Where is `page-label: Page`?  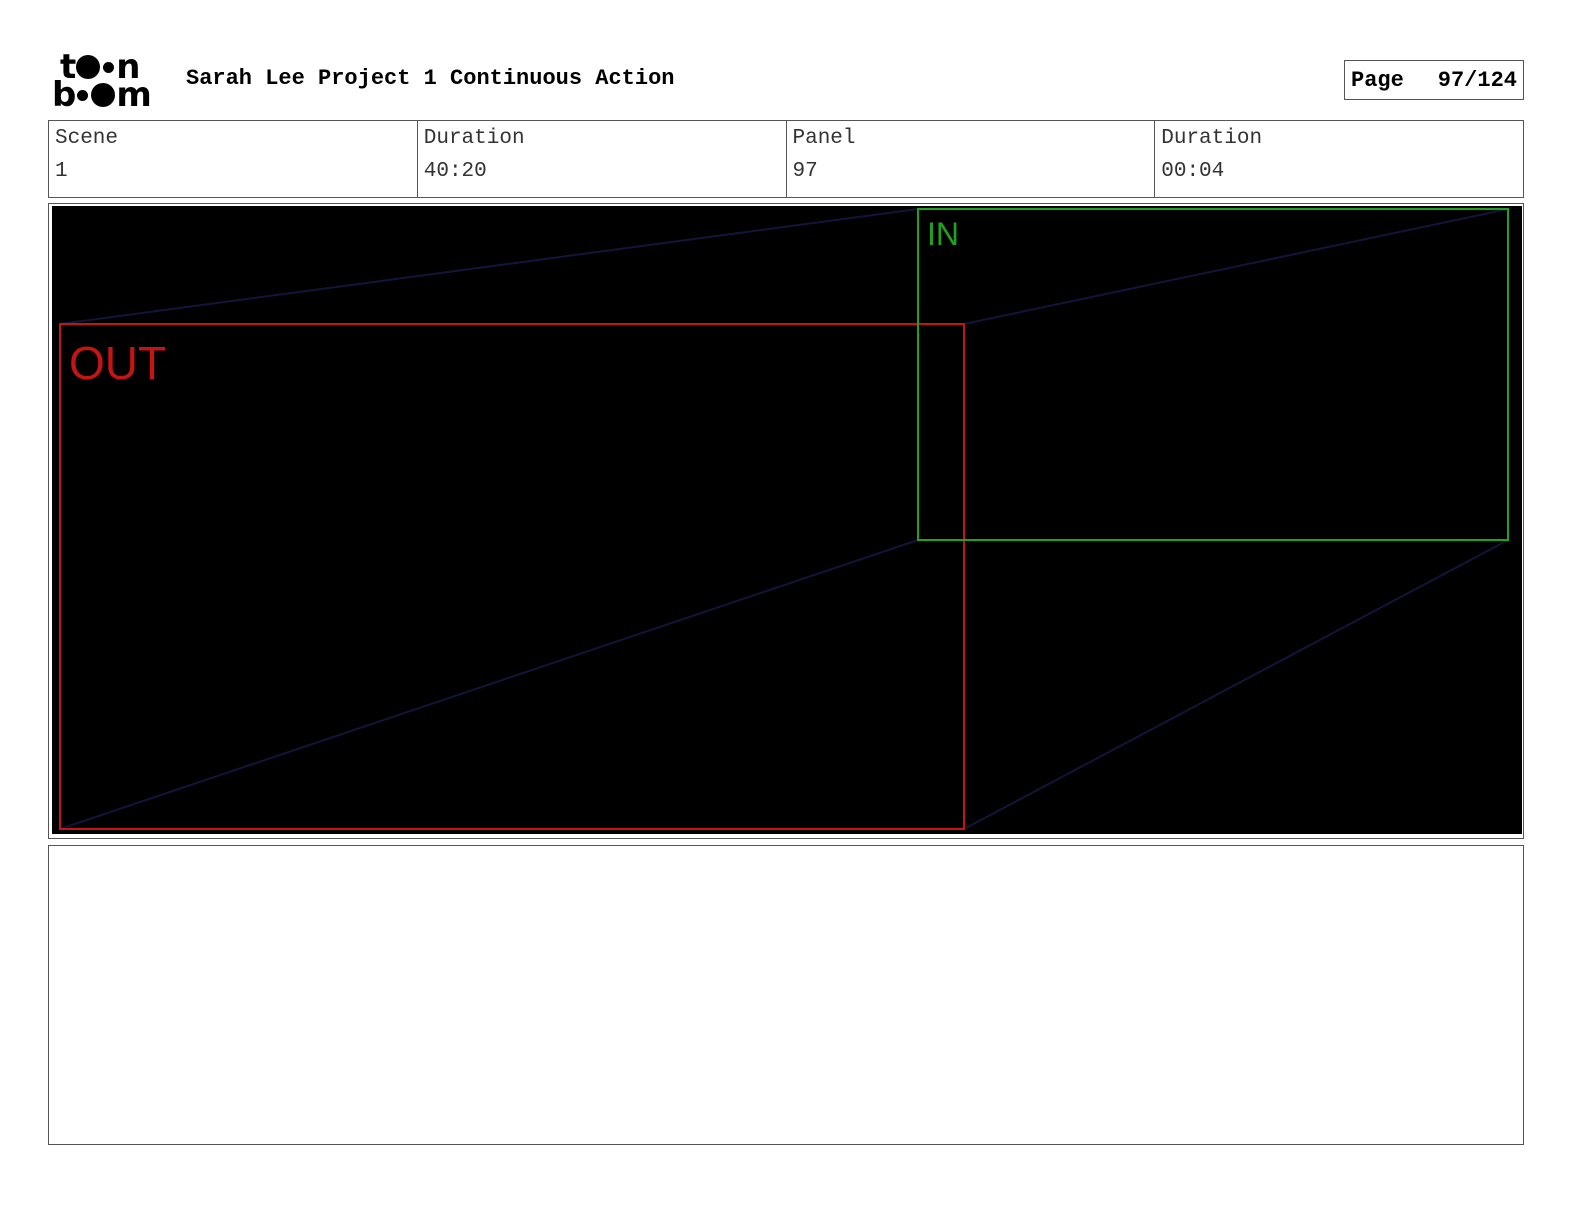 page-label: Page is located at coordinates (1377, 80).